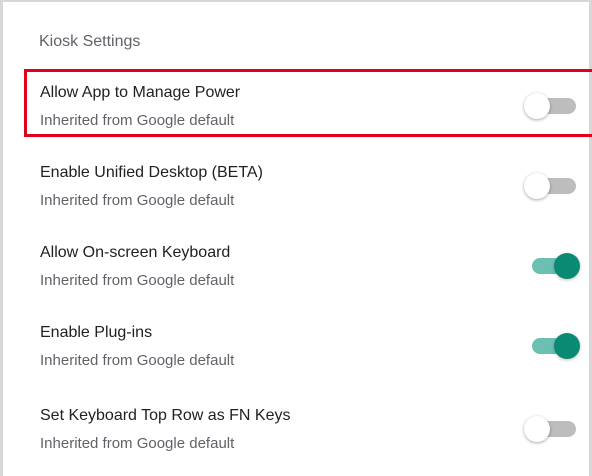  I want to click on section-title: Kiosk Settings, so click(90, 41).